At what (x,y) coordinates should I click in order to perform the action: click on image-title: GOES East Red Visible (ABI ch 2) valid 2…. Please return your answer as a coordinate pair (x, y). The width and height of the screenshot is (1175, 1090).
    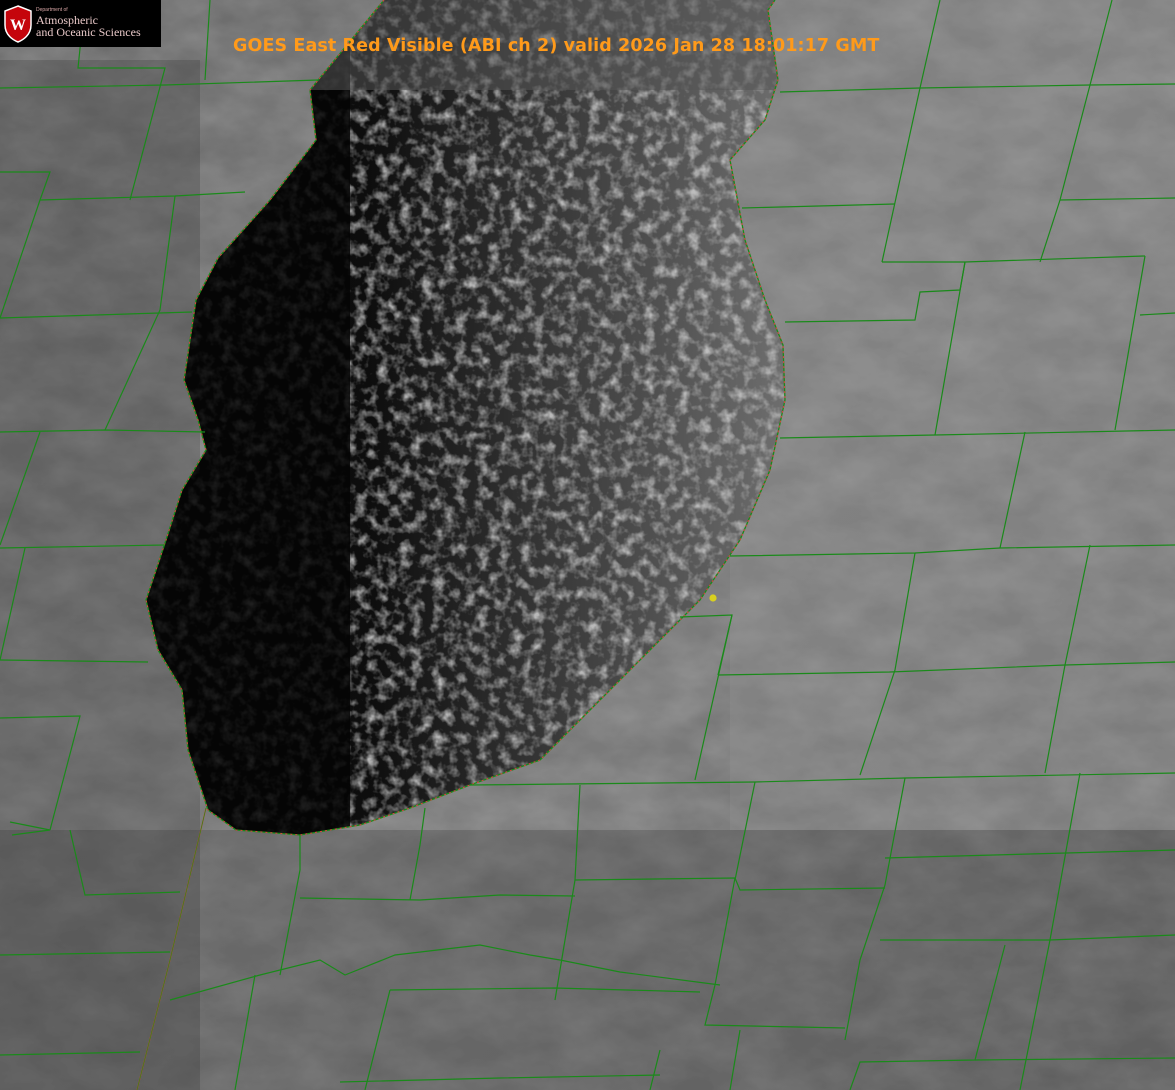
    Looking at the image, I should click on (556, 46).